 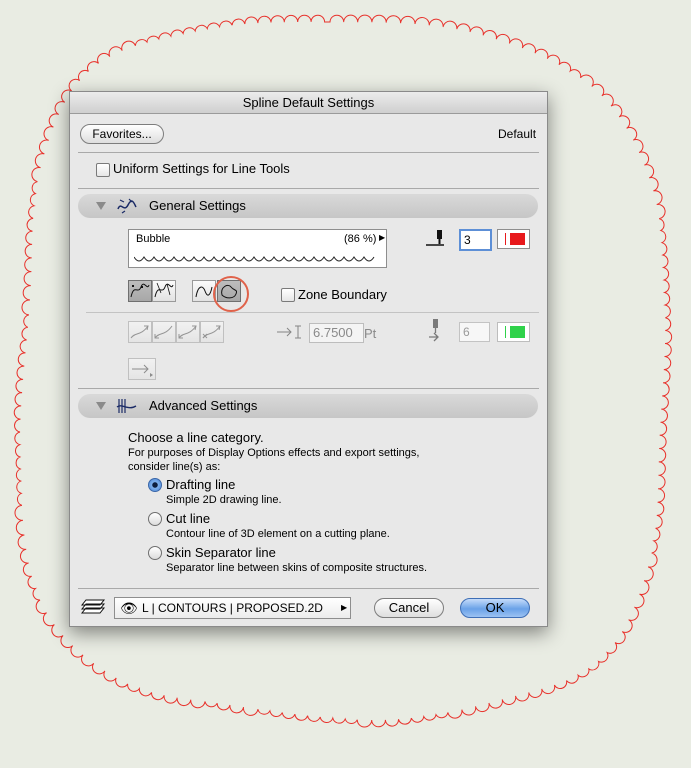 I want to click on arrow-both-button, so click(x=212, y=332).